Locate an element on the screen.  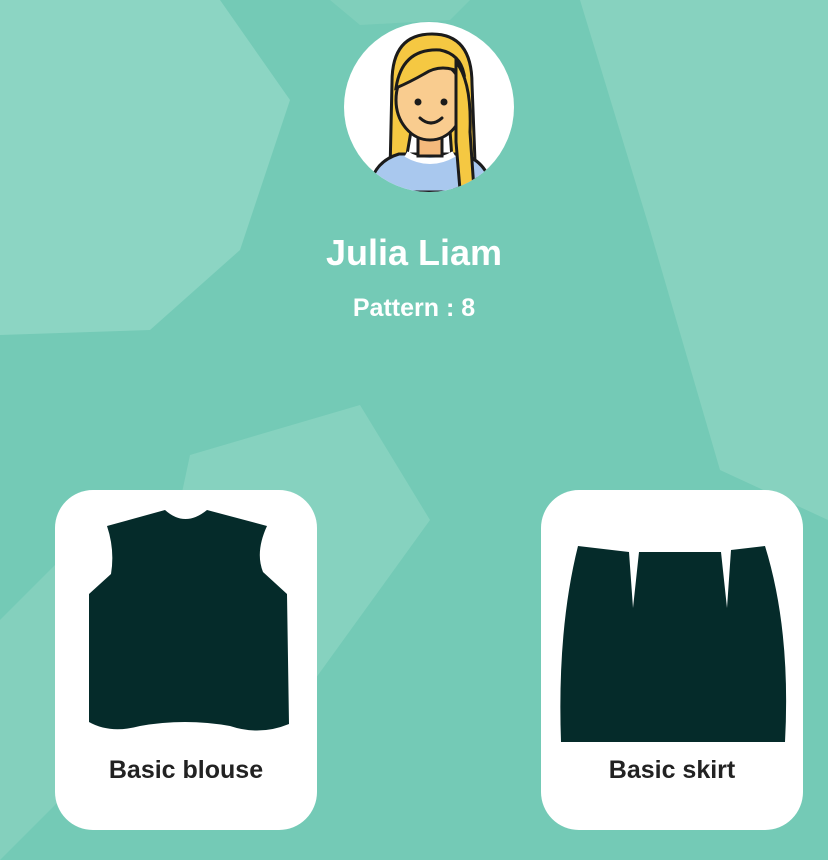
basic-blouse-label: Basic blouse is located at coordinates (186, 770).